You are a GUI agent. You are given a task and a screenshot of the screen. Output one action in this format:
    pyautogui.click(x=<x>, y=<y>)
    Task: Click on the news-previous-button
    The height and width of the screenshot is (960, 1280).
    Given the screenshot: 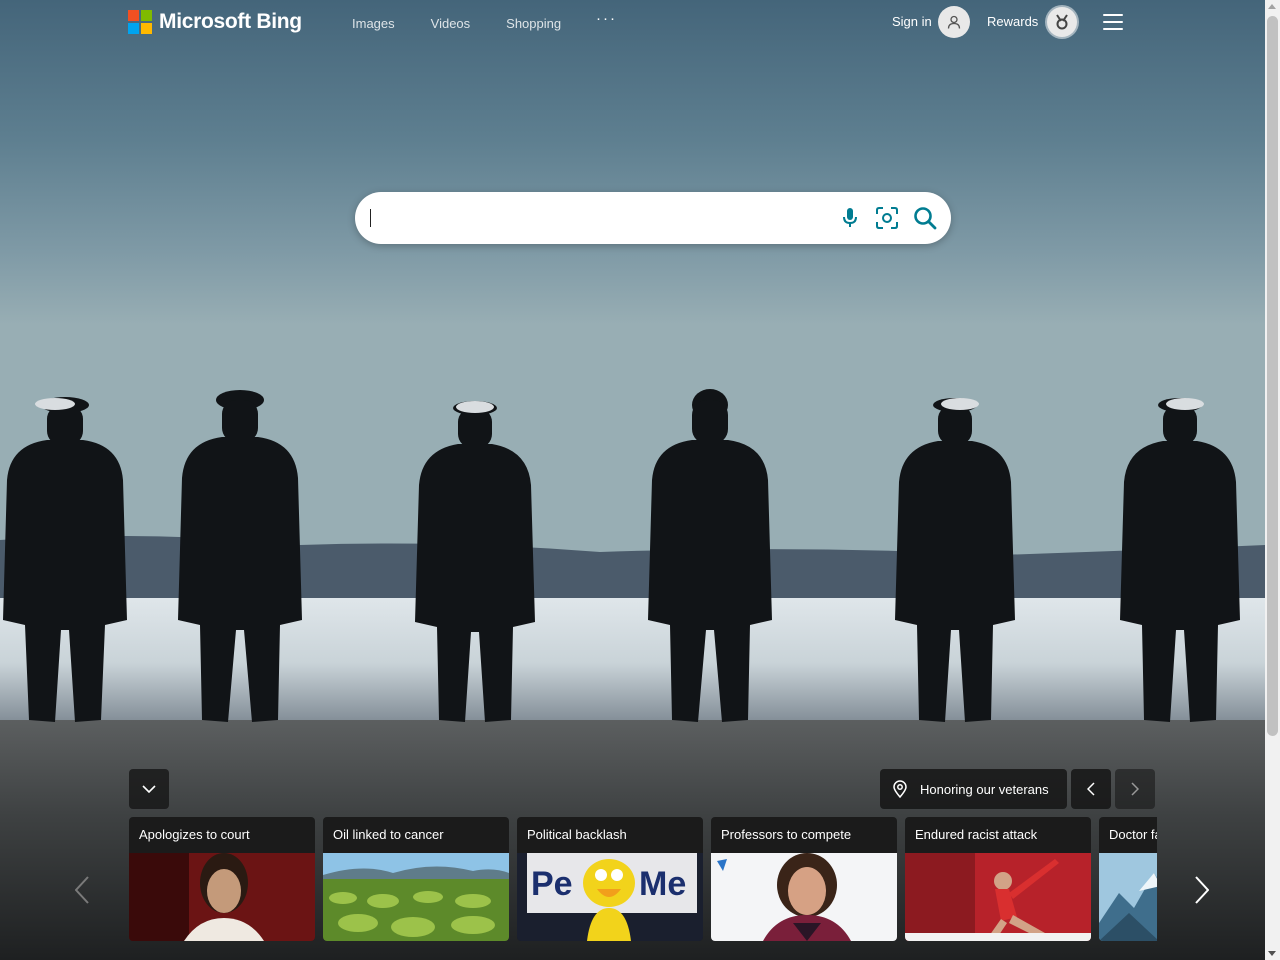 What is the action you would take?
    pyautogui.click(x=82, y=890)
    